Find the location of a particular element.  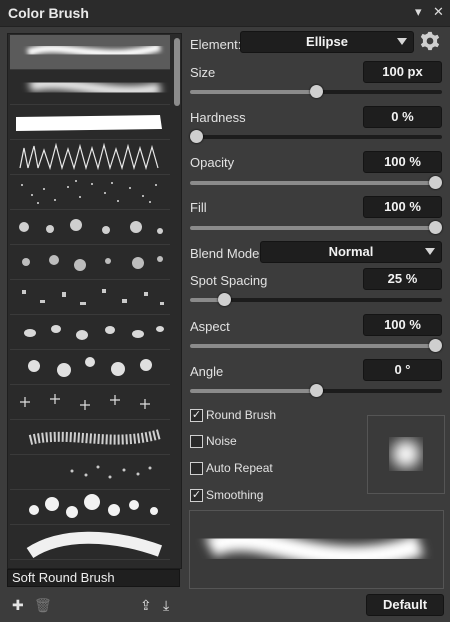

hardness-label: Hardness is located at coordinates (218, 117).